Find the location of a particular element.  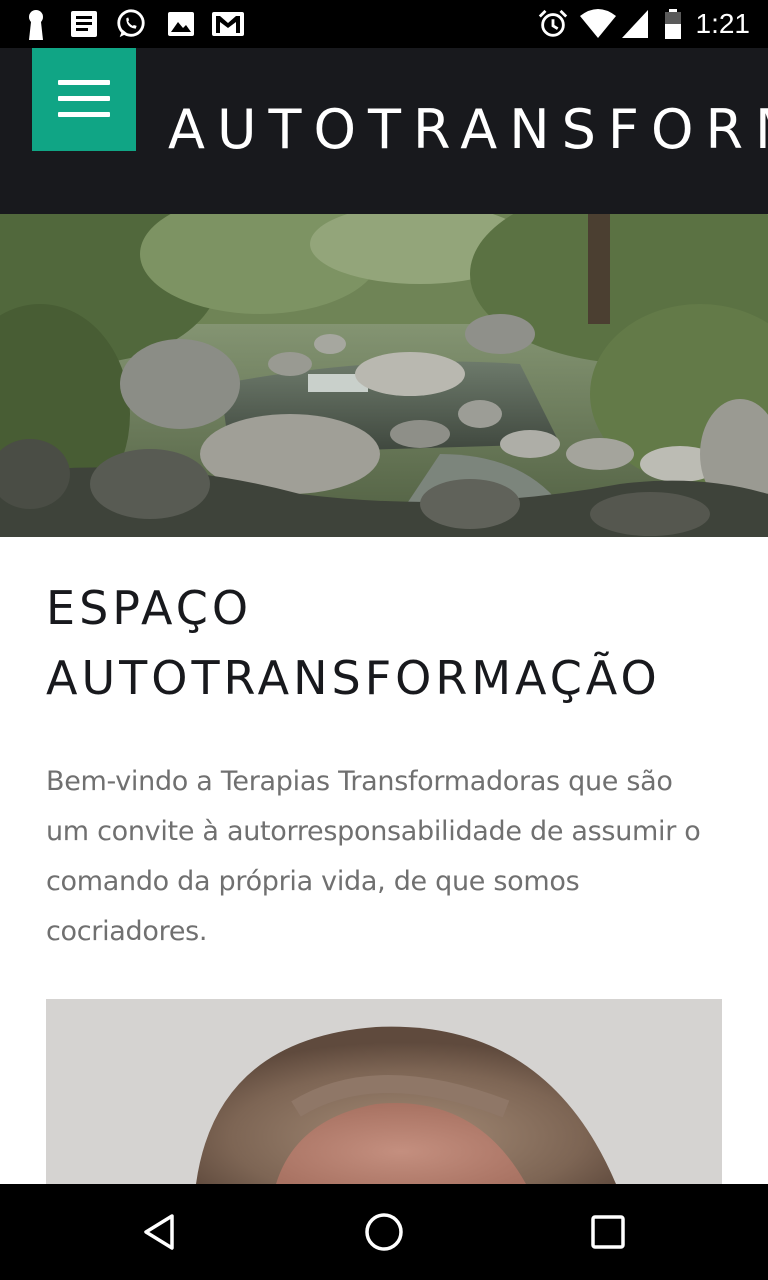

system-nav-bar is located at coordinates (384, 1232).